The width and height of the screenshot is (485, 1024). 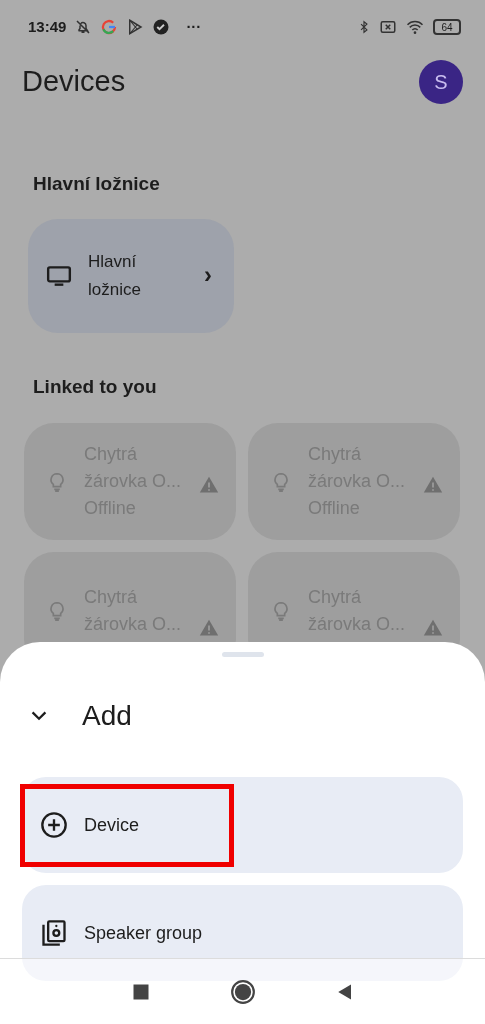 What do you see at coordinates (115, 276) in the screenshot?
I see `room-name: Hlavní ložnice` at bounding box center [115, 276].